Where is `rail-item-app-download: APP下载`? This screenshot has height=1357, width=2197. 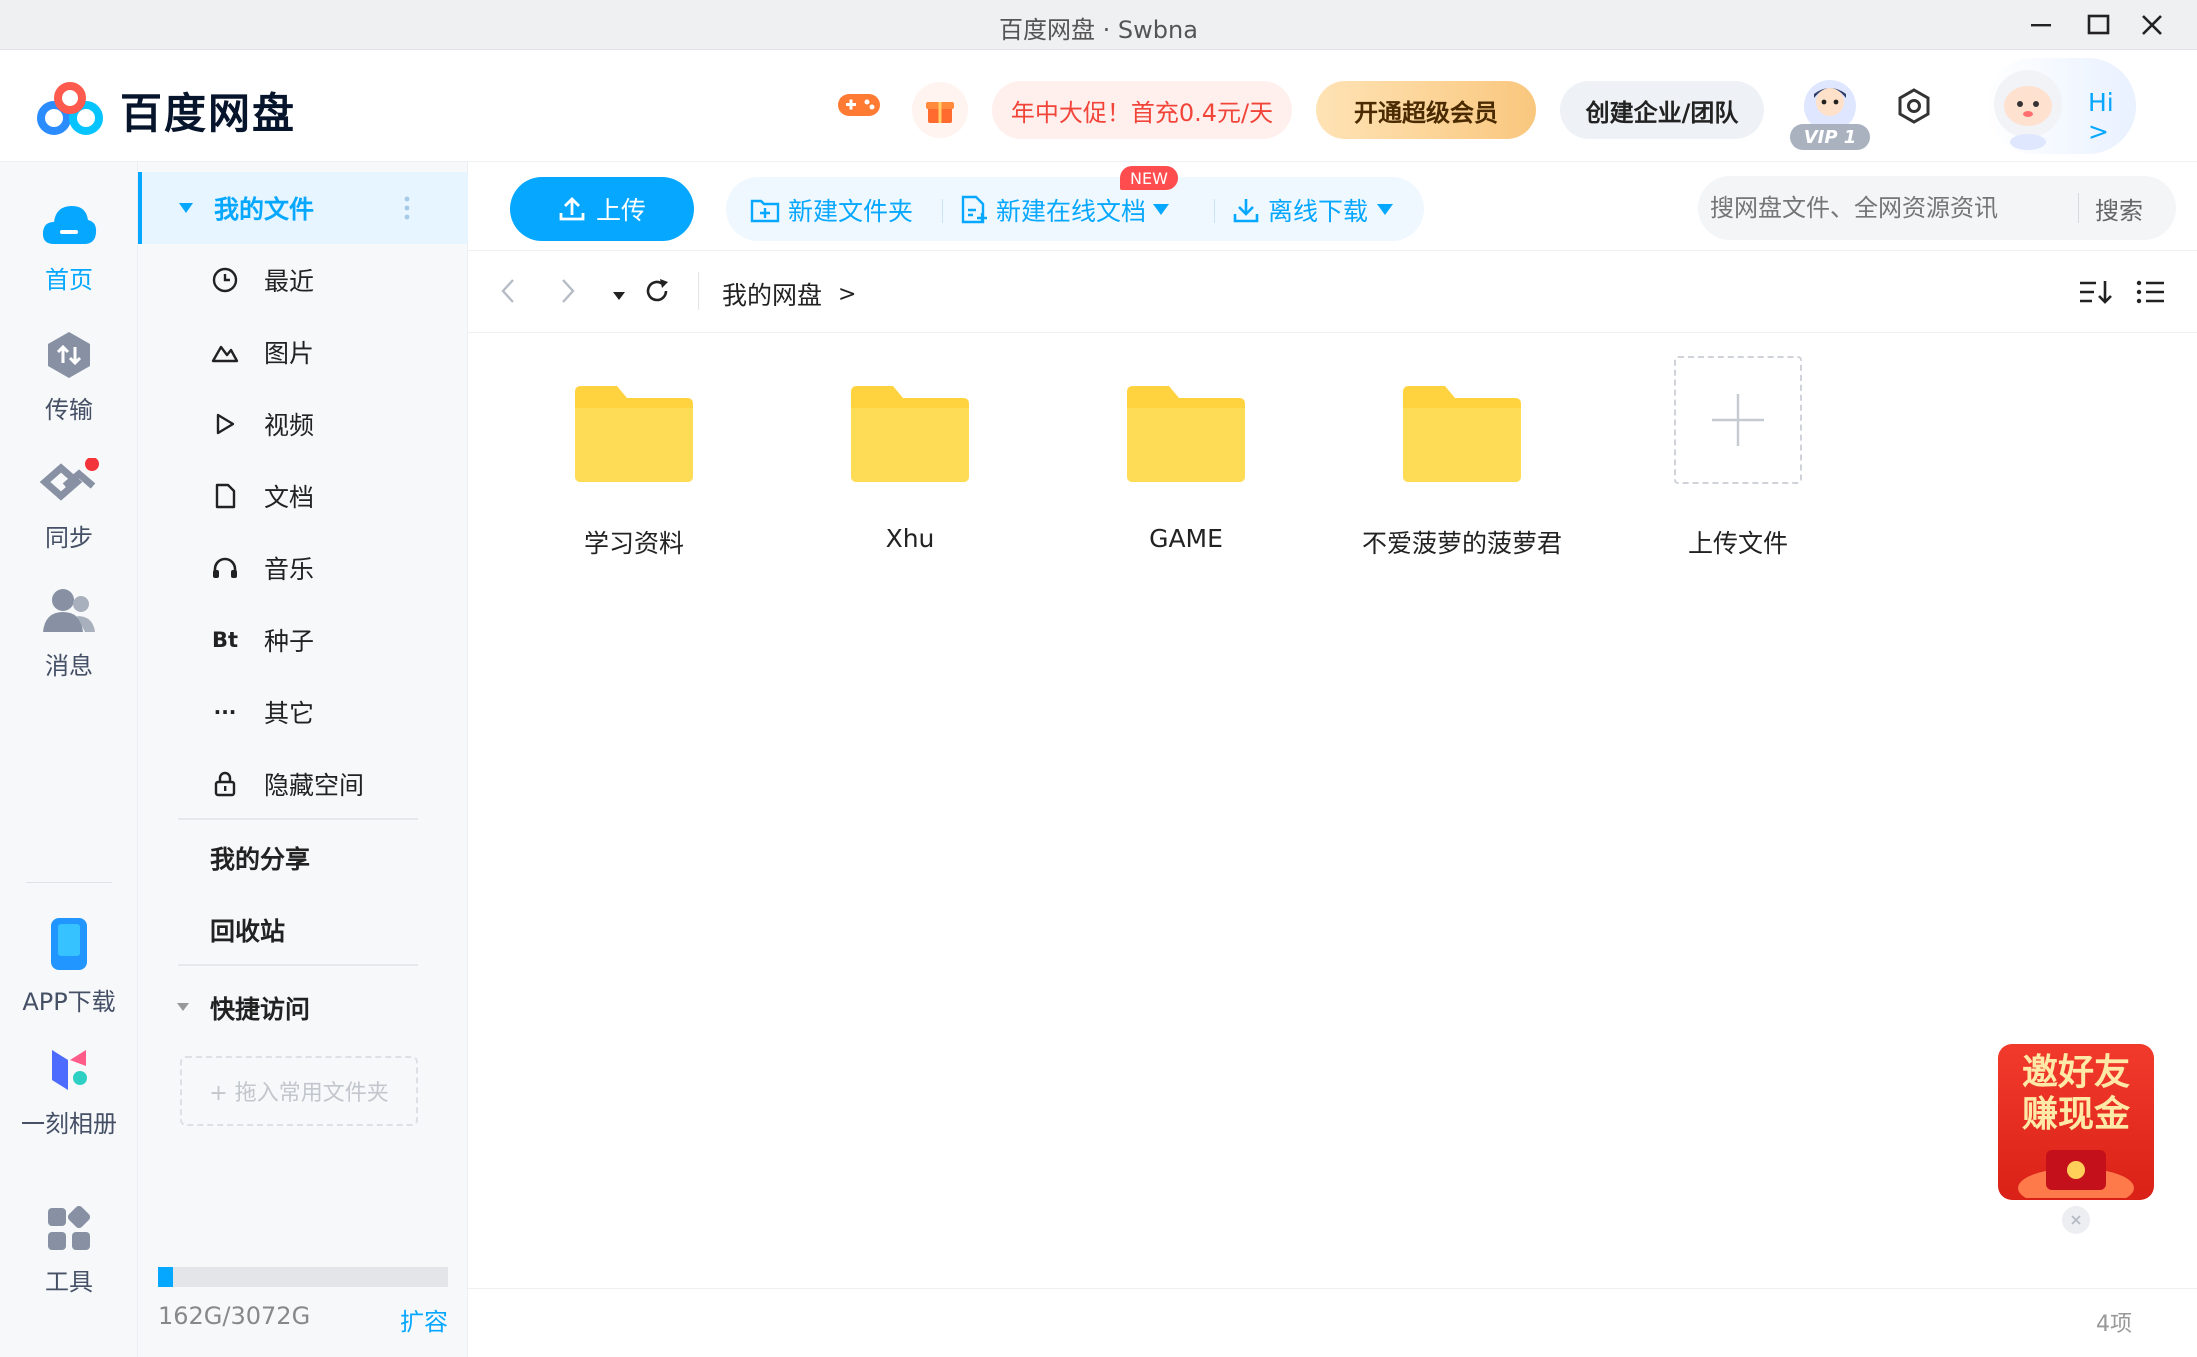
rail-item-app-download: APP下载 is located at coordinates (69, 966).